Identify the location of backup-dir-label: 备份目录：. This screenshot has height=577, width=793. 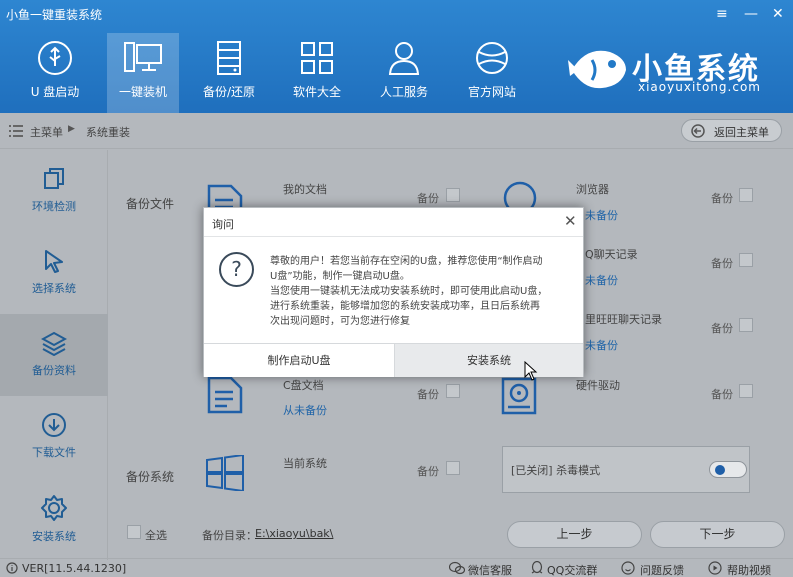
(229, 535).